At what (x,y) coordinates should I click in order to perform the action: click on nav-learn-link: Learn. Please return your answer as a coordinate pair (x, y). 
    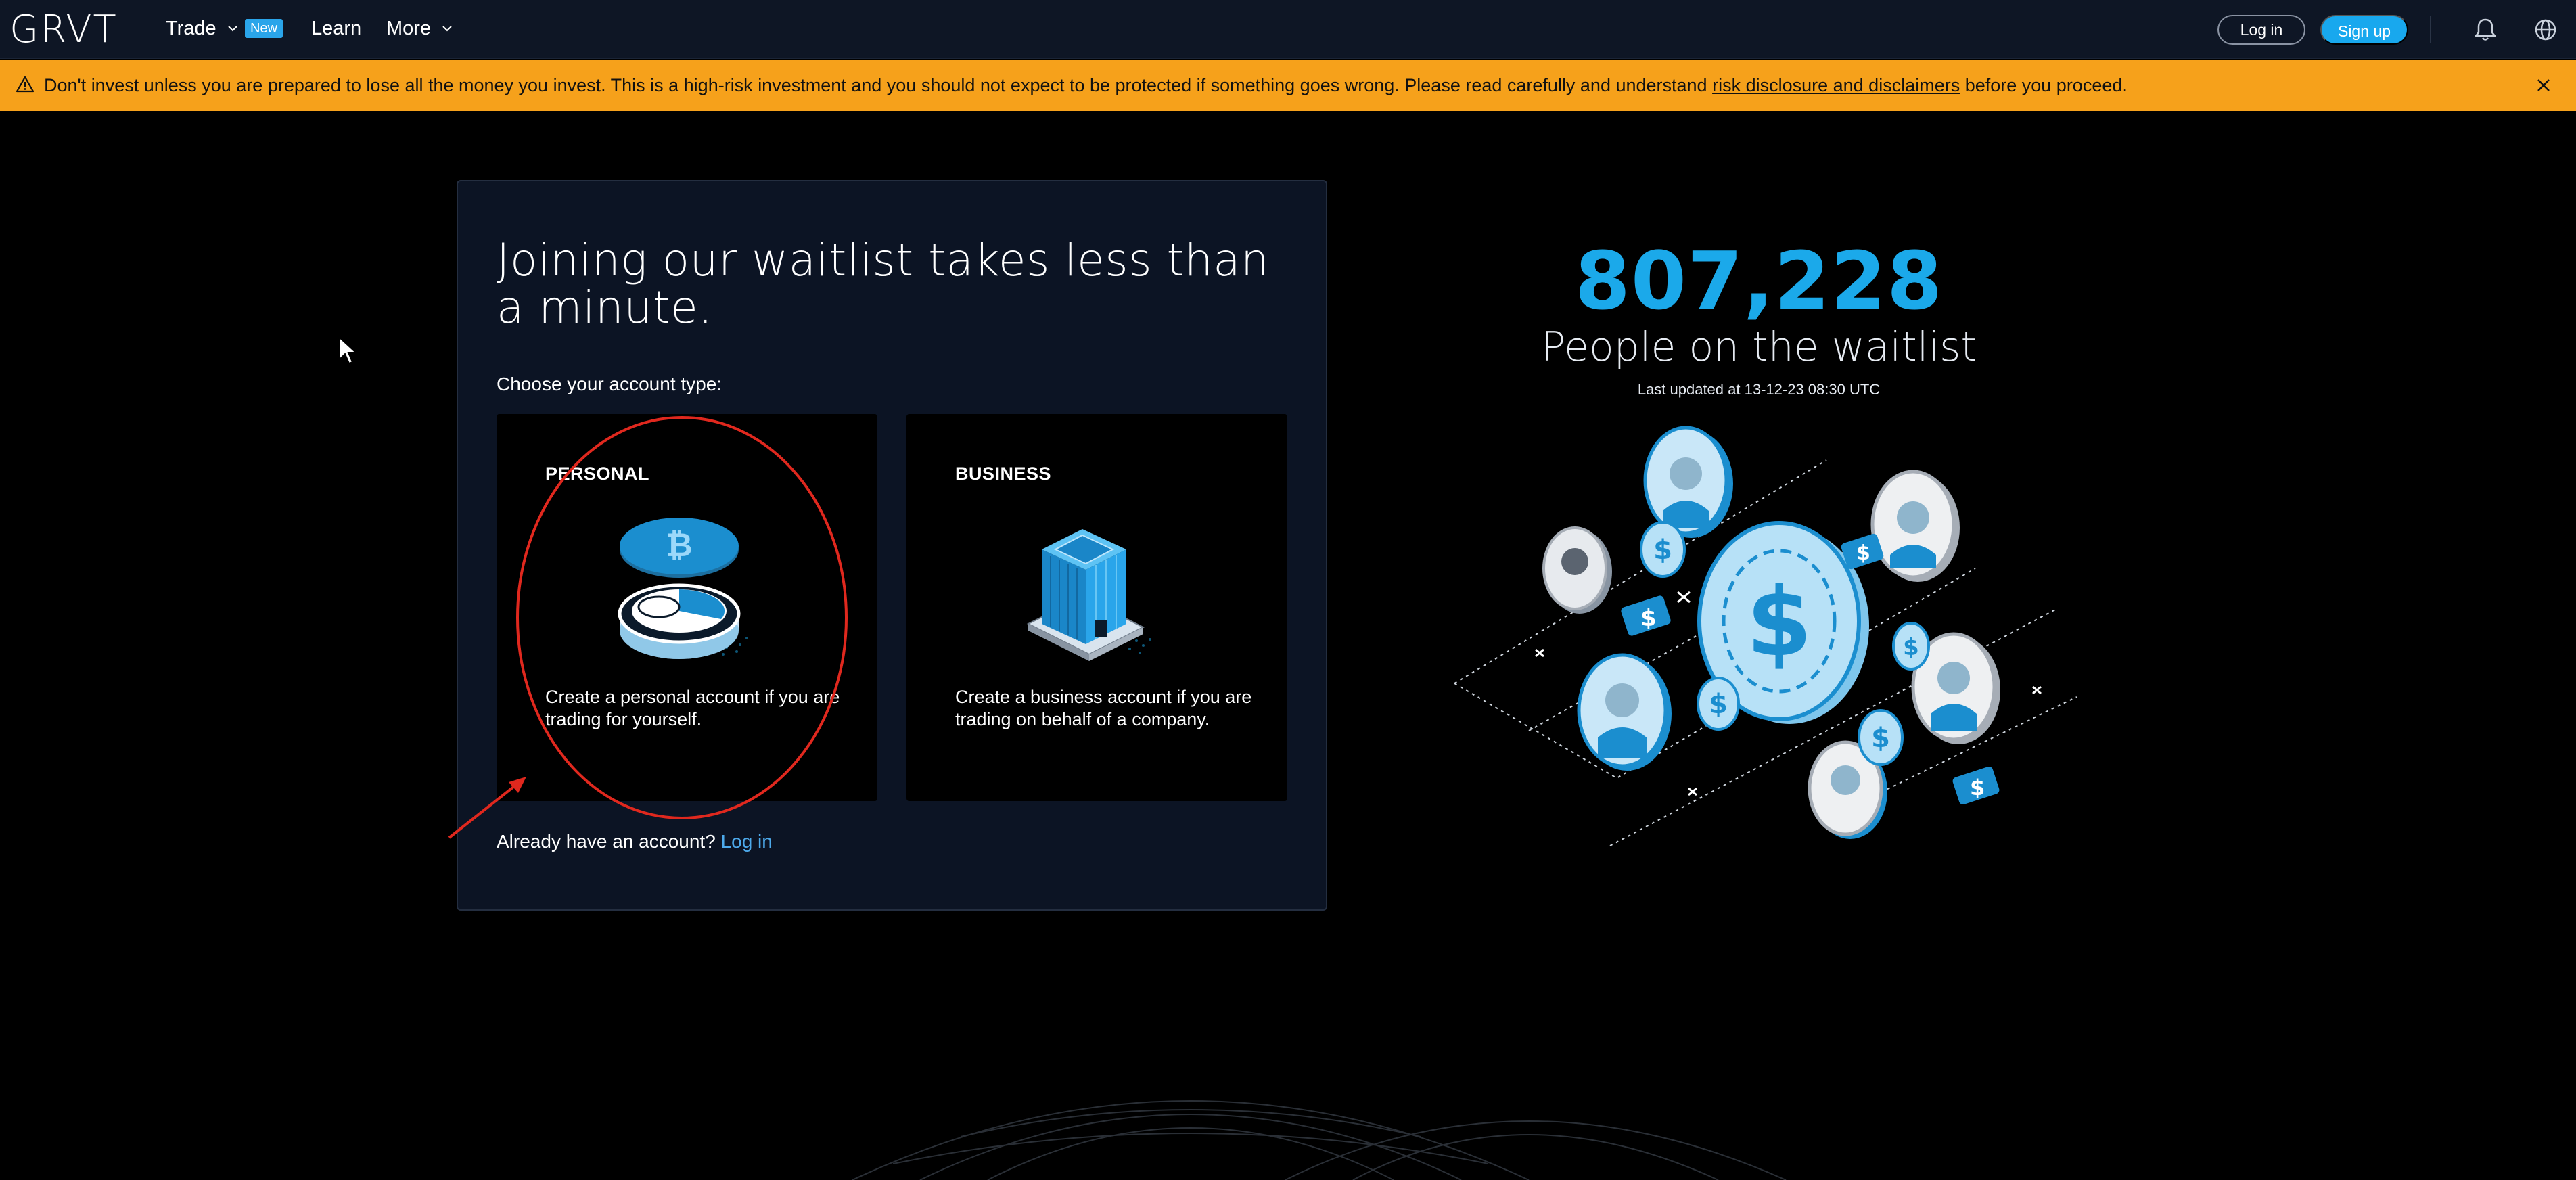
    Looking at the image, I should click on (336, 28).